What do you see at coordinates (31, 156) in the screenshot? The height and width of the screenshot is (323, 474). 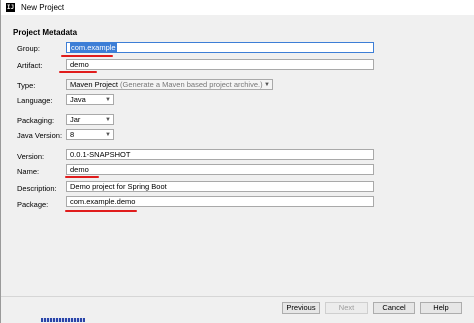 I see `version-label: Version:` at bounding box center [31, 156].